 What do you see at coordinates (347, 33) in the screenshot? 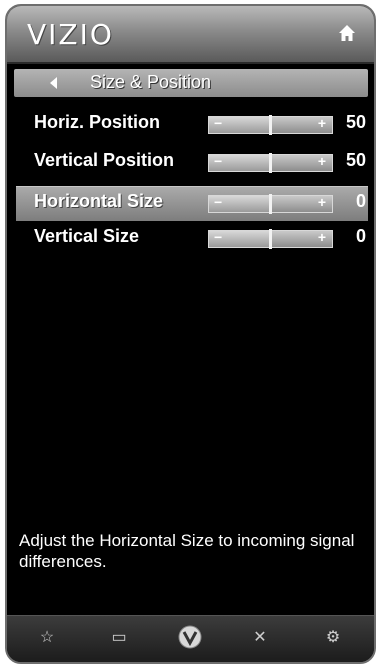
I see `home-icon` at bounding box center [347, 33].